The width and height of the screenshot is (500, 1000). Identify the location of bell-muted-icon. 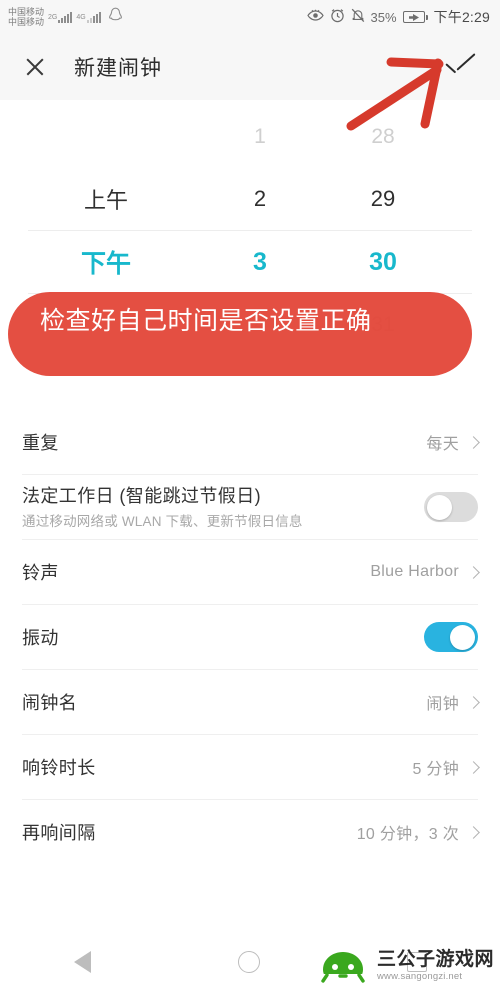
(358, 17).